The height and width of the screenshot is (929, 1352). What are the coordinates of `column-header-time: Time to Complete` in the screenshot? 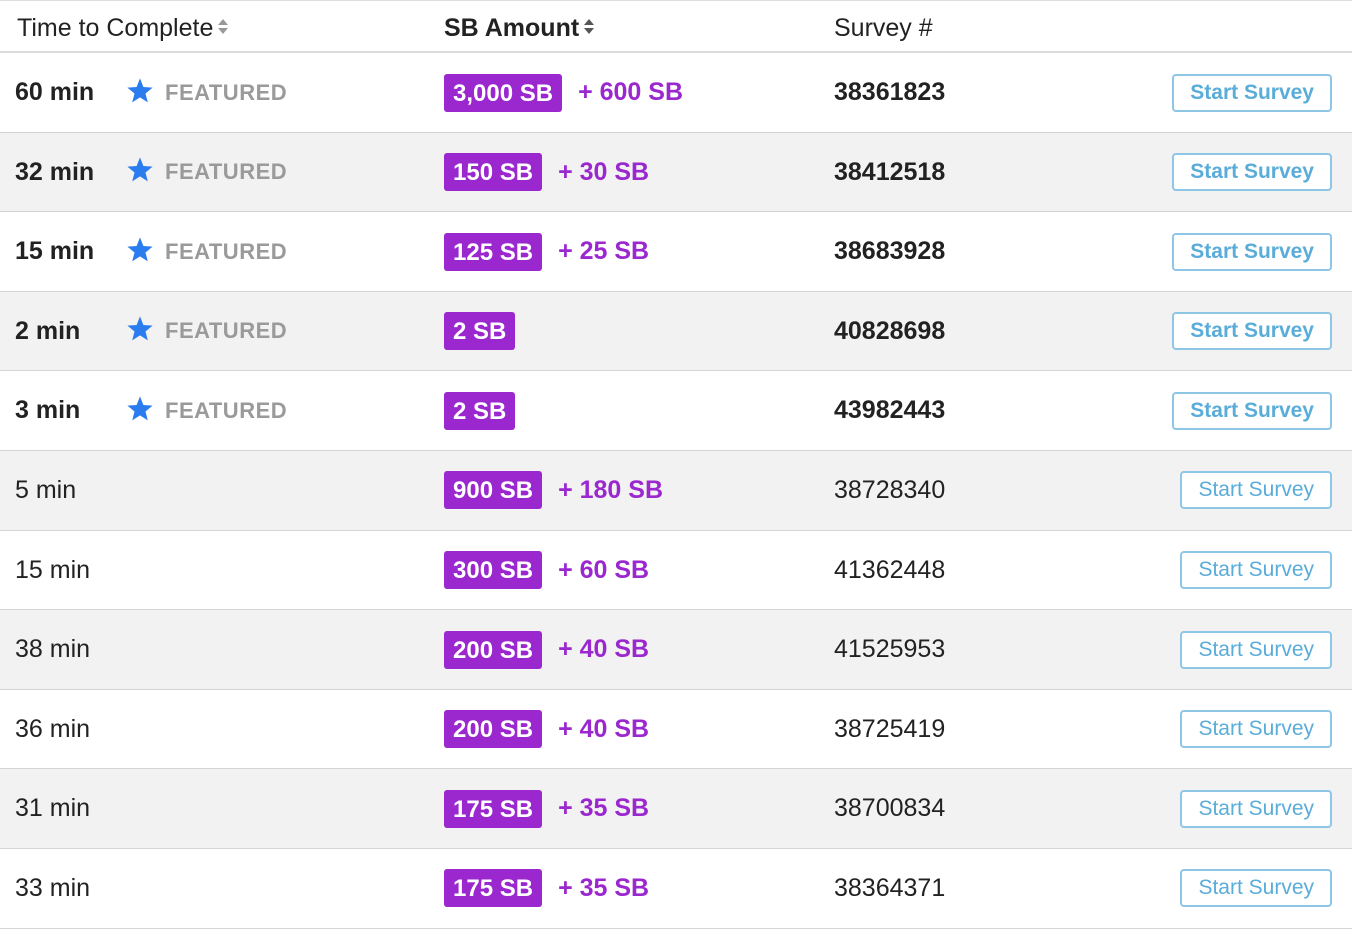 It's located at (123, 26).